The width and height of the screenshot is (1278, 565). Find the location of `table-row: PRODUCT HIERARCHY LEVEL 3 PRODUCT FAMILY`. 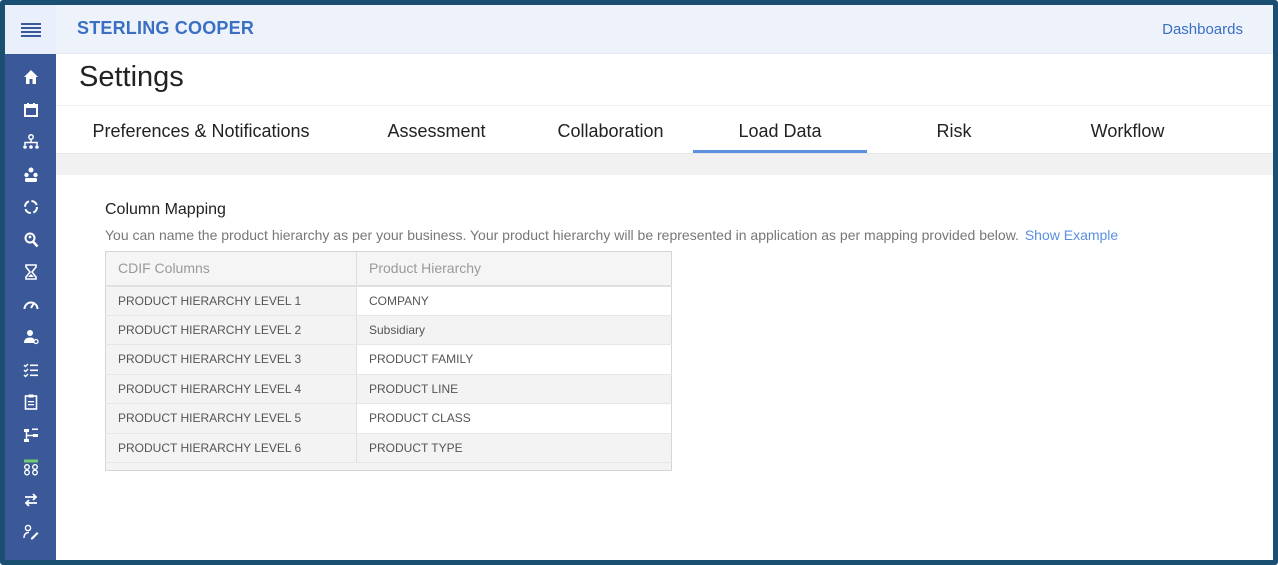

table-row: PRODUCT HIERARCHY LEVEL 3 PRODUCT FAMILY is located at coordinates (388, 359).